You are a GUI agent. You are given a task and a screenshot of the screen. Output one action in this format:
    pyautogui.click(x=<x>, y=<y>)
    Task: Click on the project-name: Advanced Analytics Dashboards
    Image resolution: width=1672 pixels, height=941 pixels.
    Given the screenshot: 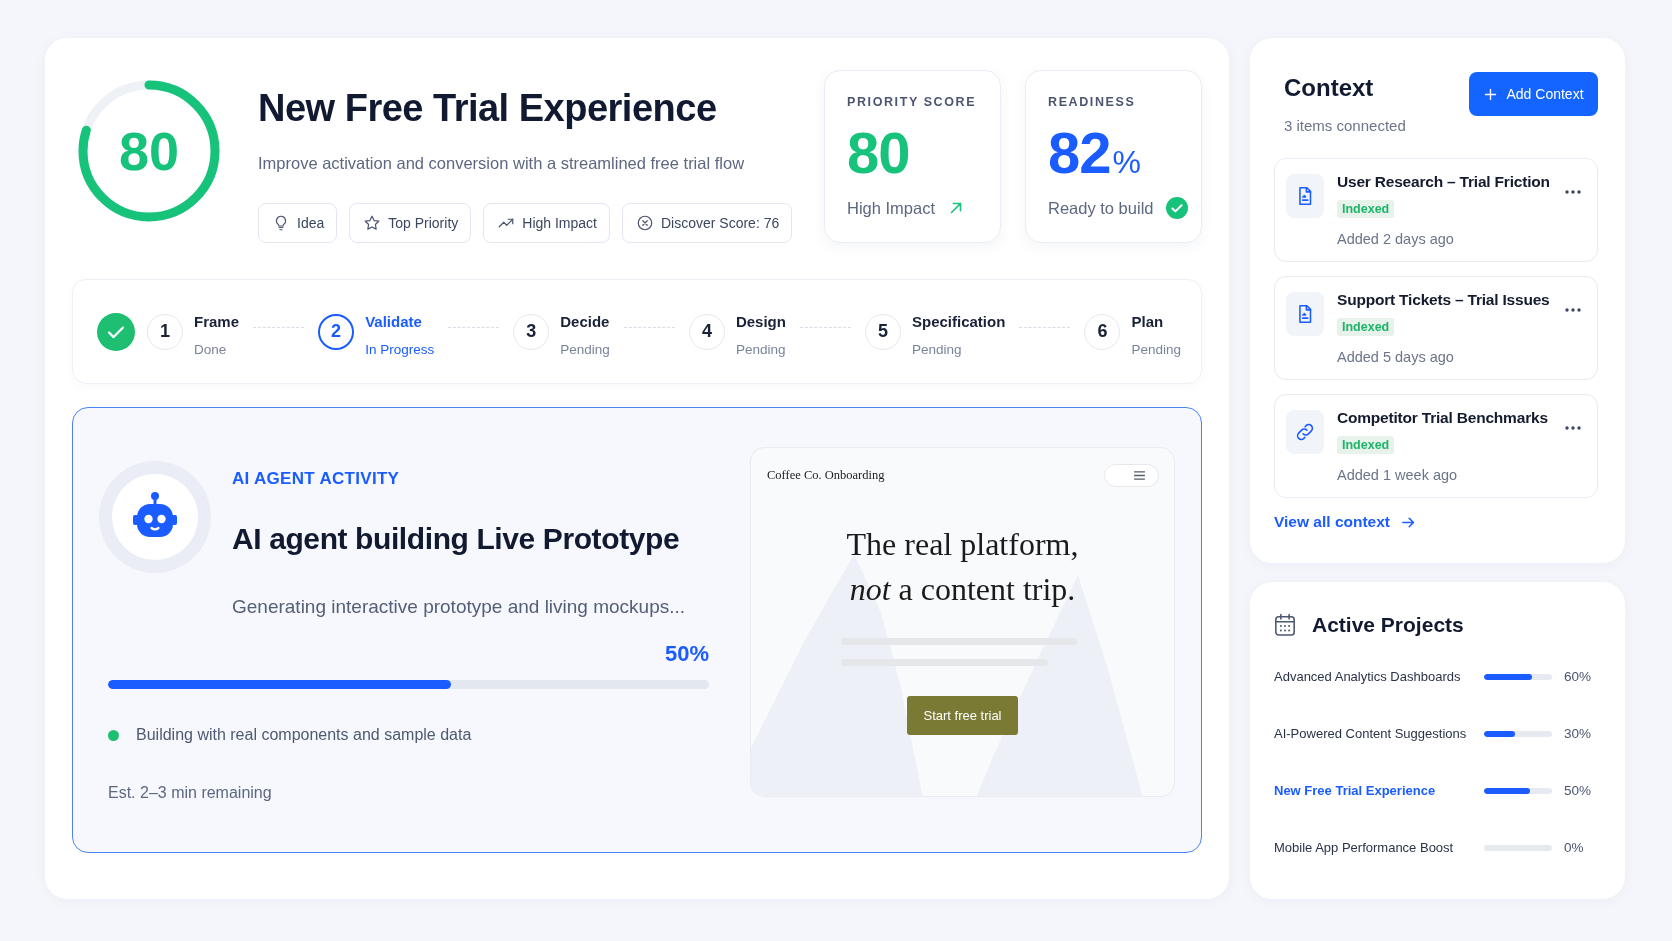 What is the action you would take?
    pyautogui.click(x=1367, y=676)
    